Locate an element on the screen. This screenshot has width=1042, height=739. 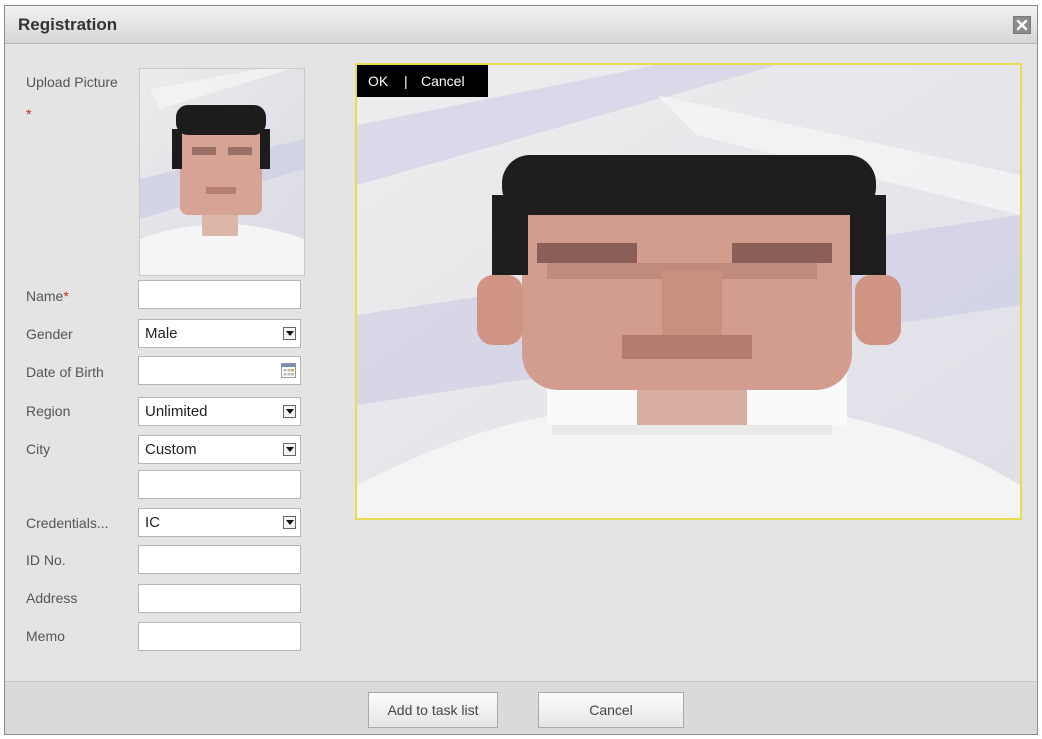
dialog-footer: Add to task list Cancel is located at coordinates (521, 707).